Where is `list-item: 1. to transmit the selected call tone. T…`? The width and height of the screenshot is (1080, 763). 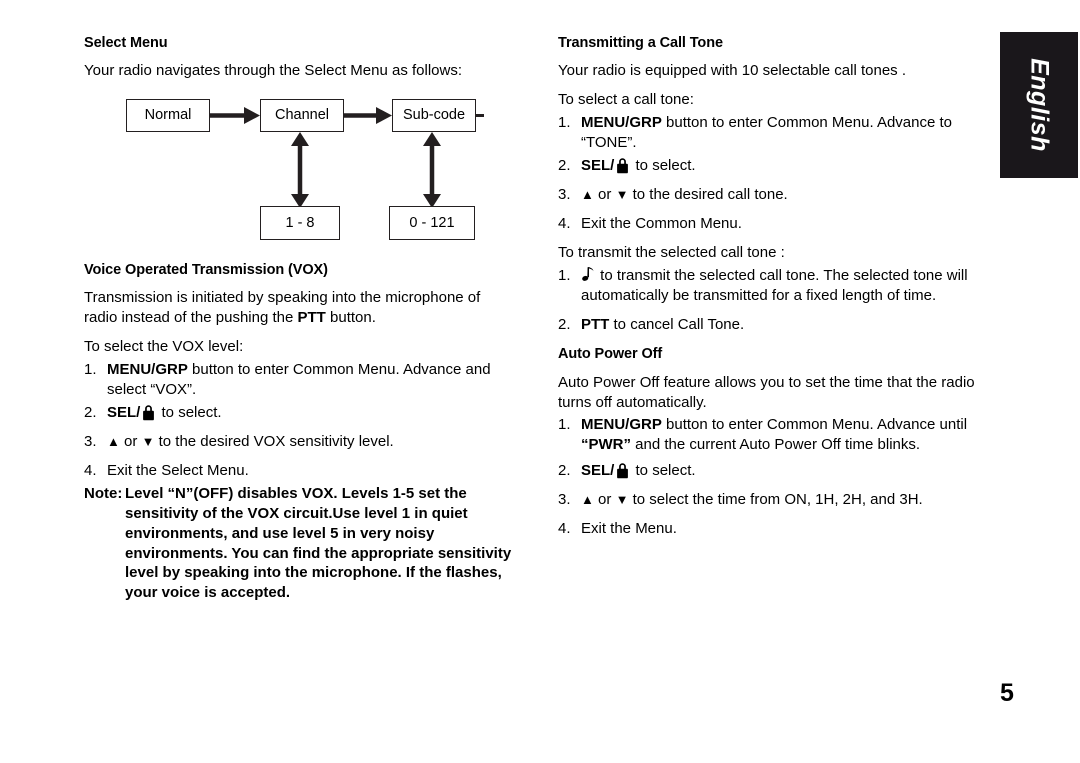 list-item: 1. to transmit the selected call tone. T… is located at coordinates (778, 286).